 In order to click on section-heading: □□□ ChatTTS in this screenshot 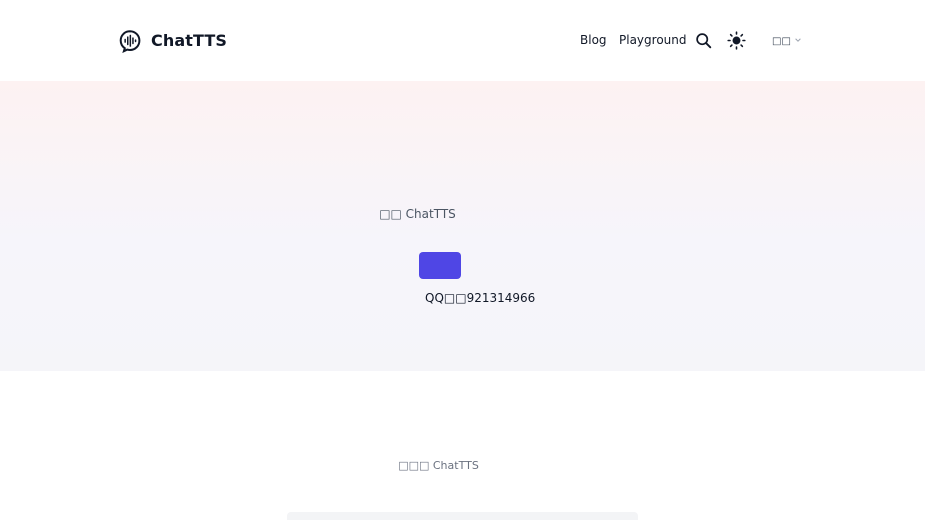, I will do `click(438, 465)`.